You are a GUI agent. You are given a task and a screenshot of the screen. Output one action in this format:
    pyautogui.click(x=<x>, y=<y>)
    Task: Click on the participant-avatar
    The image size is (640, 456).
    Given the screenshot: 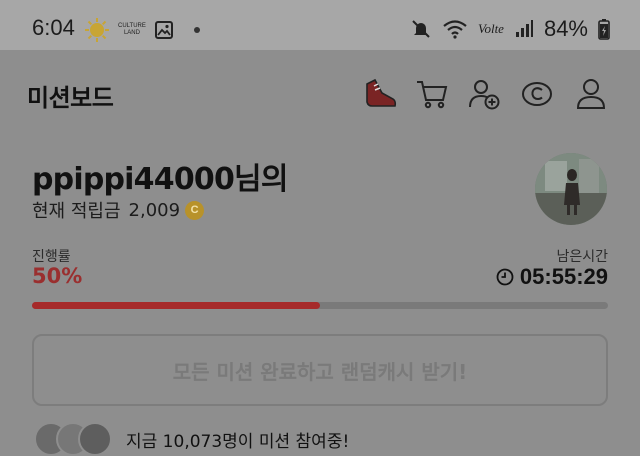 What is the action you would take?
    pyautogui.click(x=95, y=439)
    